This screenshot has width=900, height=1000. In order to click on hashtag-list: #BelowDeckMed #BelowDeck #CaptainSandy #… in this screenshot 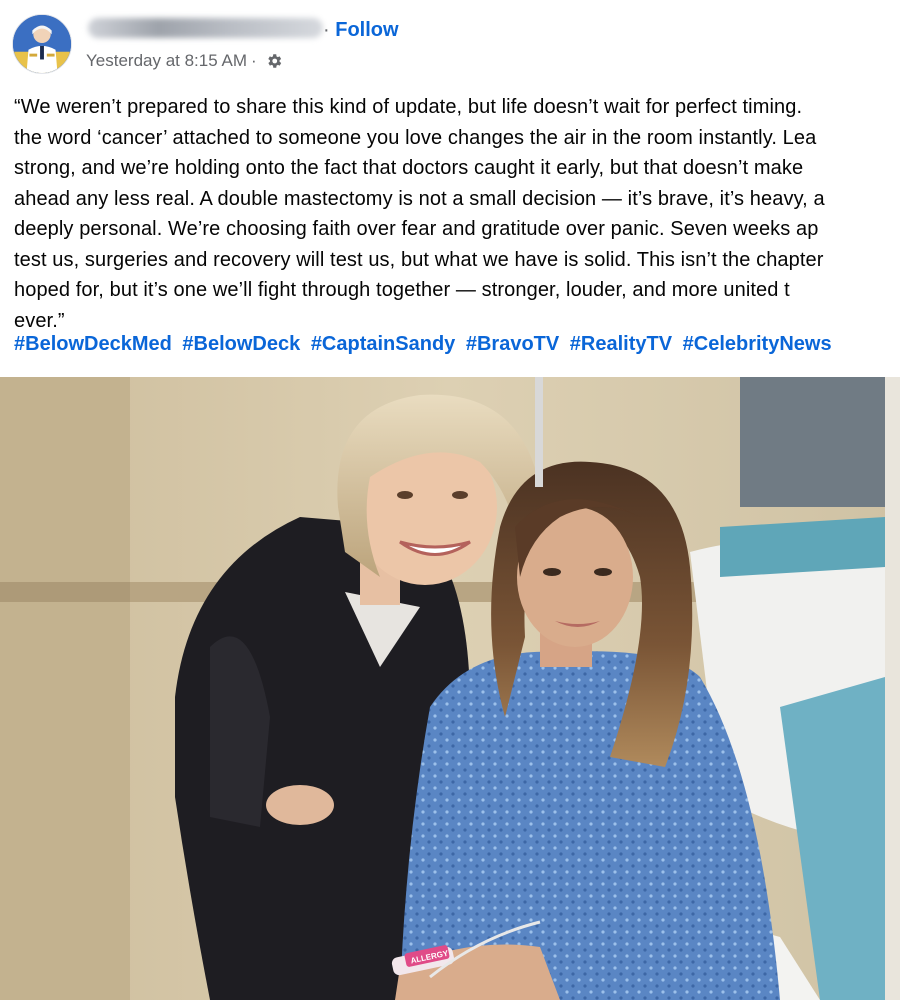, I will do `click(425, 344)`.